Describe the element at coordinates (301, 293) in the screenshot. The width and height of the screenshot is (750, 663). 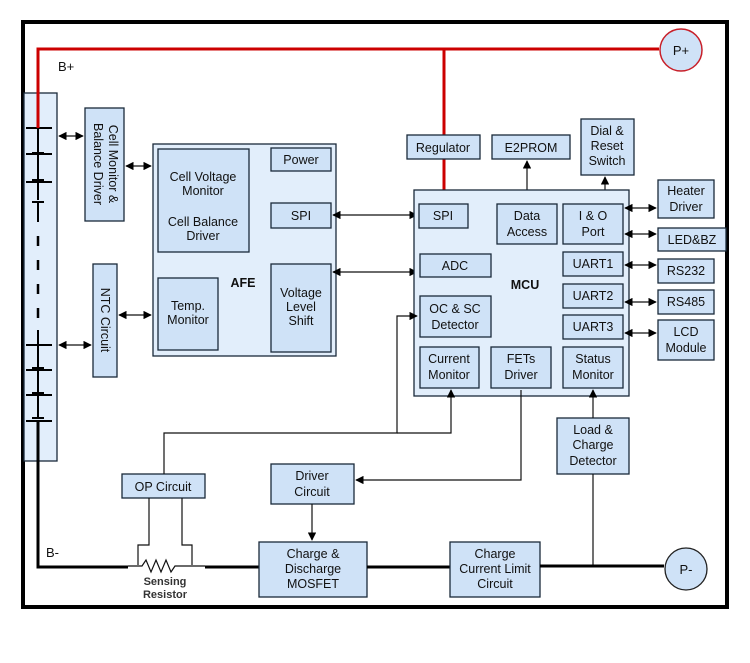
I see `afe-vls-line1: Voltage` at that location.